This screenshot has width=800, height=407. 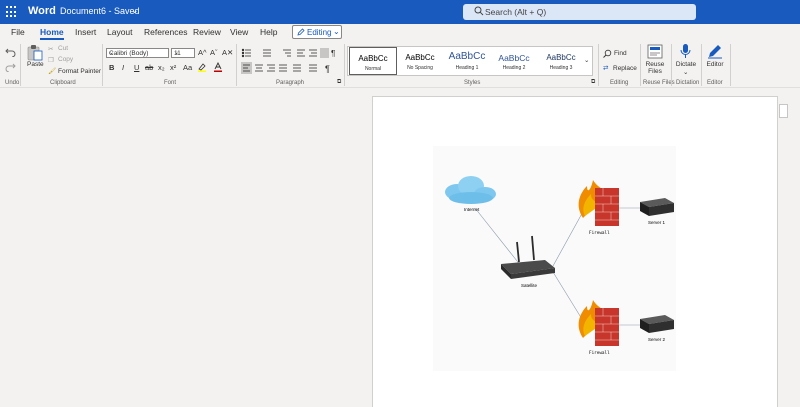 I want to click on editing-group-label: Editing, so click(x=619, y=83).